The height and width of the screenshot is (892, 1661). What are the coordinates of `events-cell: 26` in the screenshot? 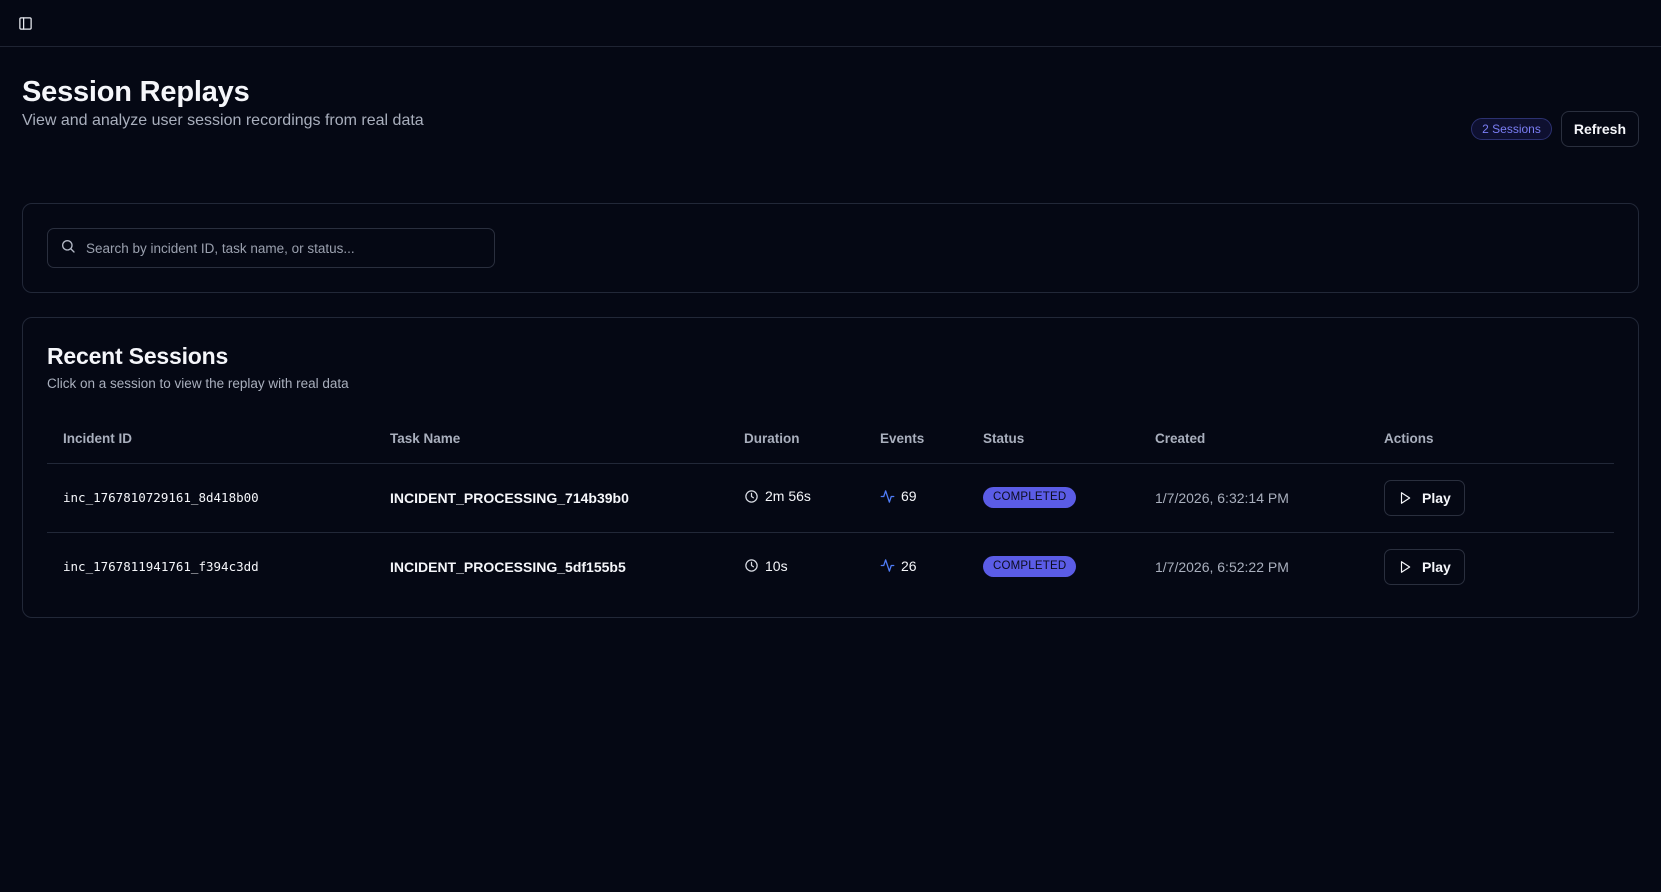 It's located at (915, 566).